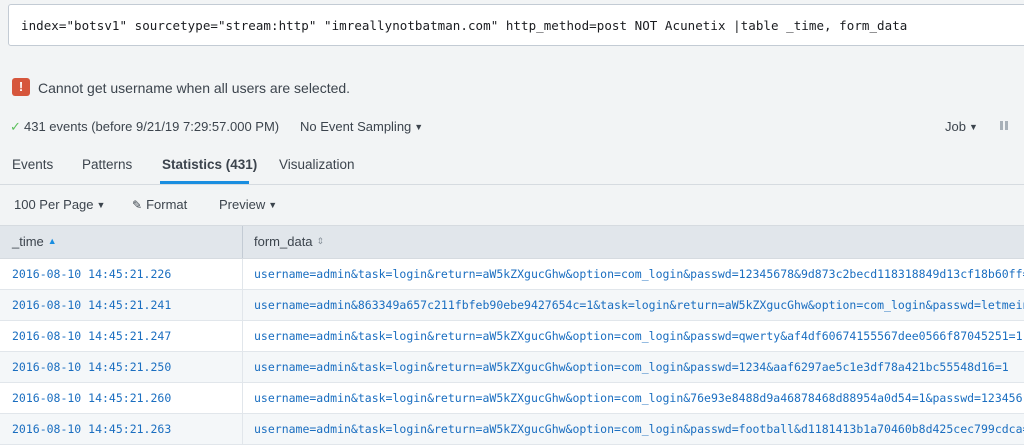  What do you see at coordinates (15, 126) in the screenshot?
I see `checkmark-icon: ✓` at bounding box center [15, 126].